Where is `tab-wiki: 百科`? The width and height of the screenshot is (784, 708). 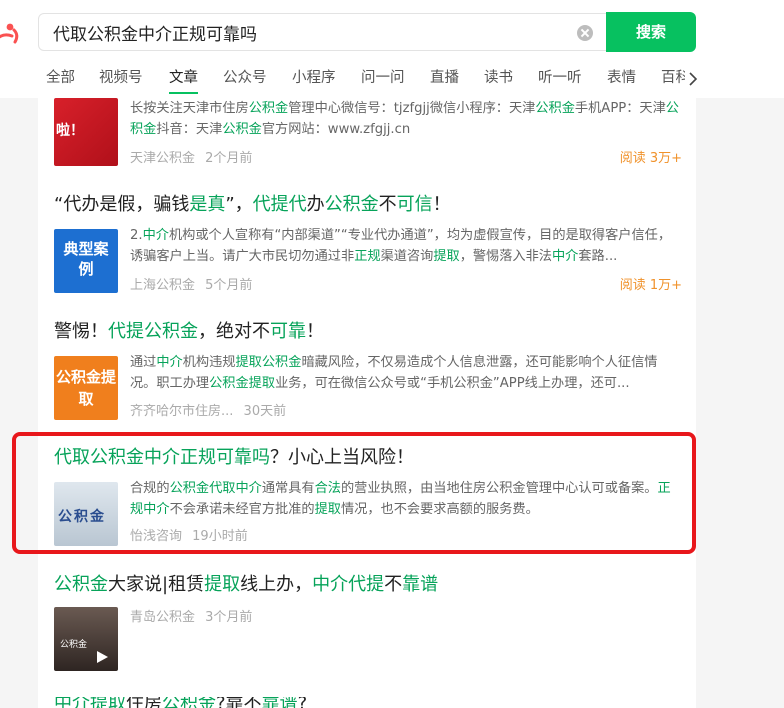 tab-wiki: 百科 is located at coordinates (673, 81).